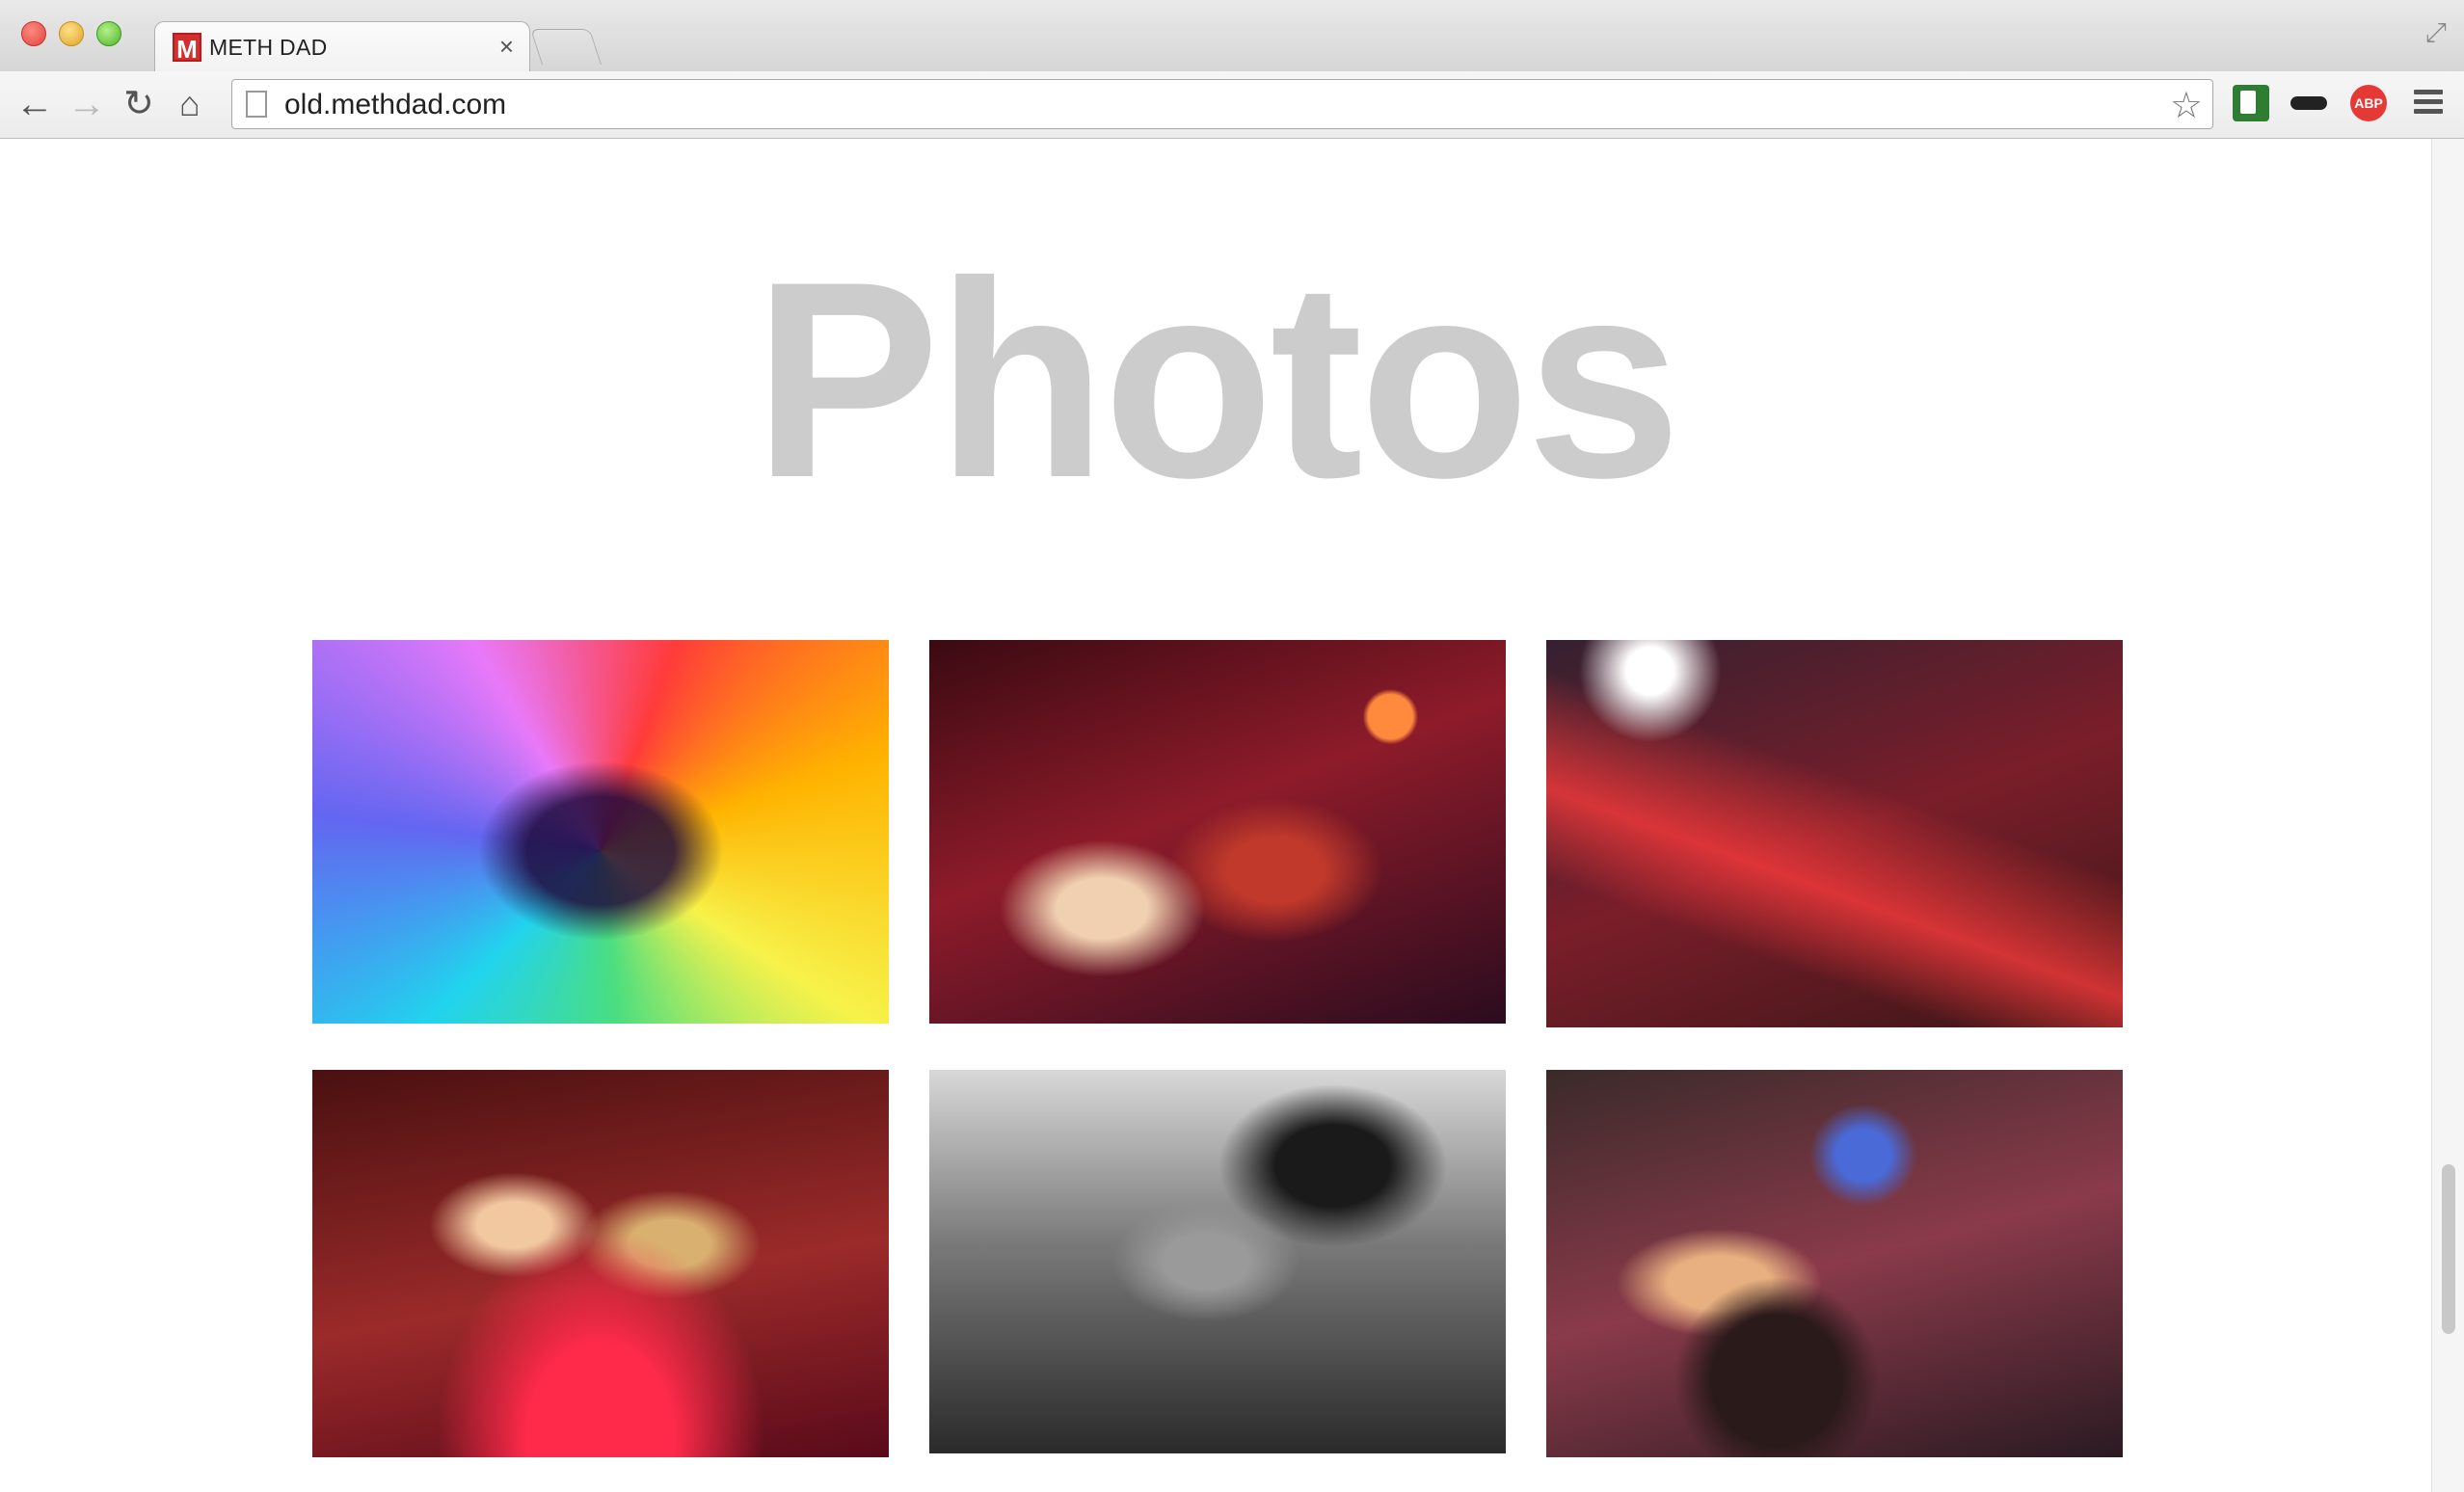  I want to click on forward-arrow-icon: →, so click(87, 104).